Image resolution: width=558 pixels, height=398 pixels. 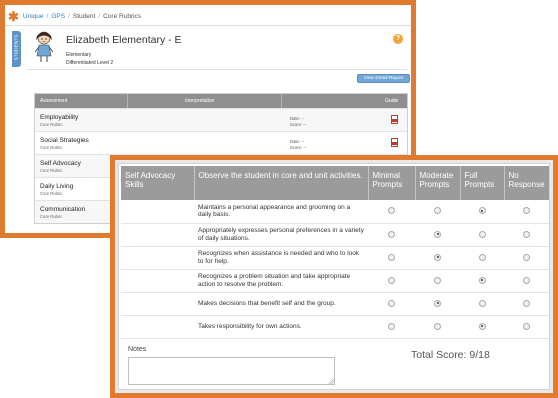 I want to click on assessment-name: Employability, so click(x=59, y=117).